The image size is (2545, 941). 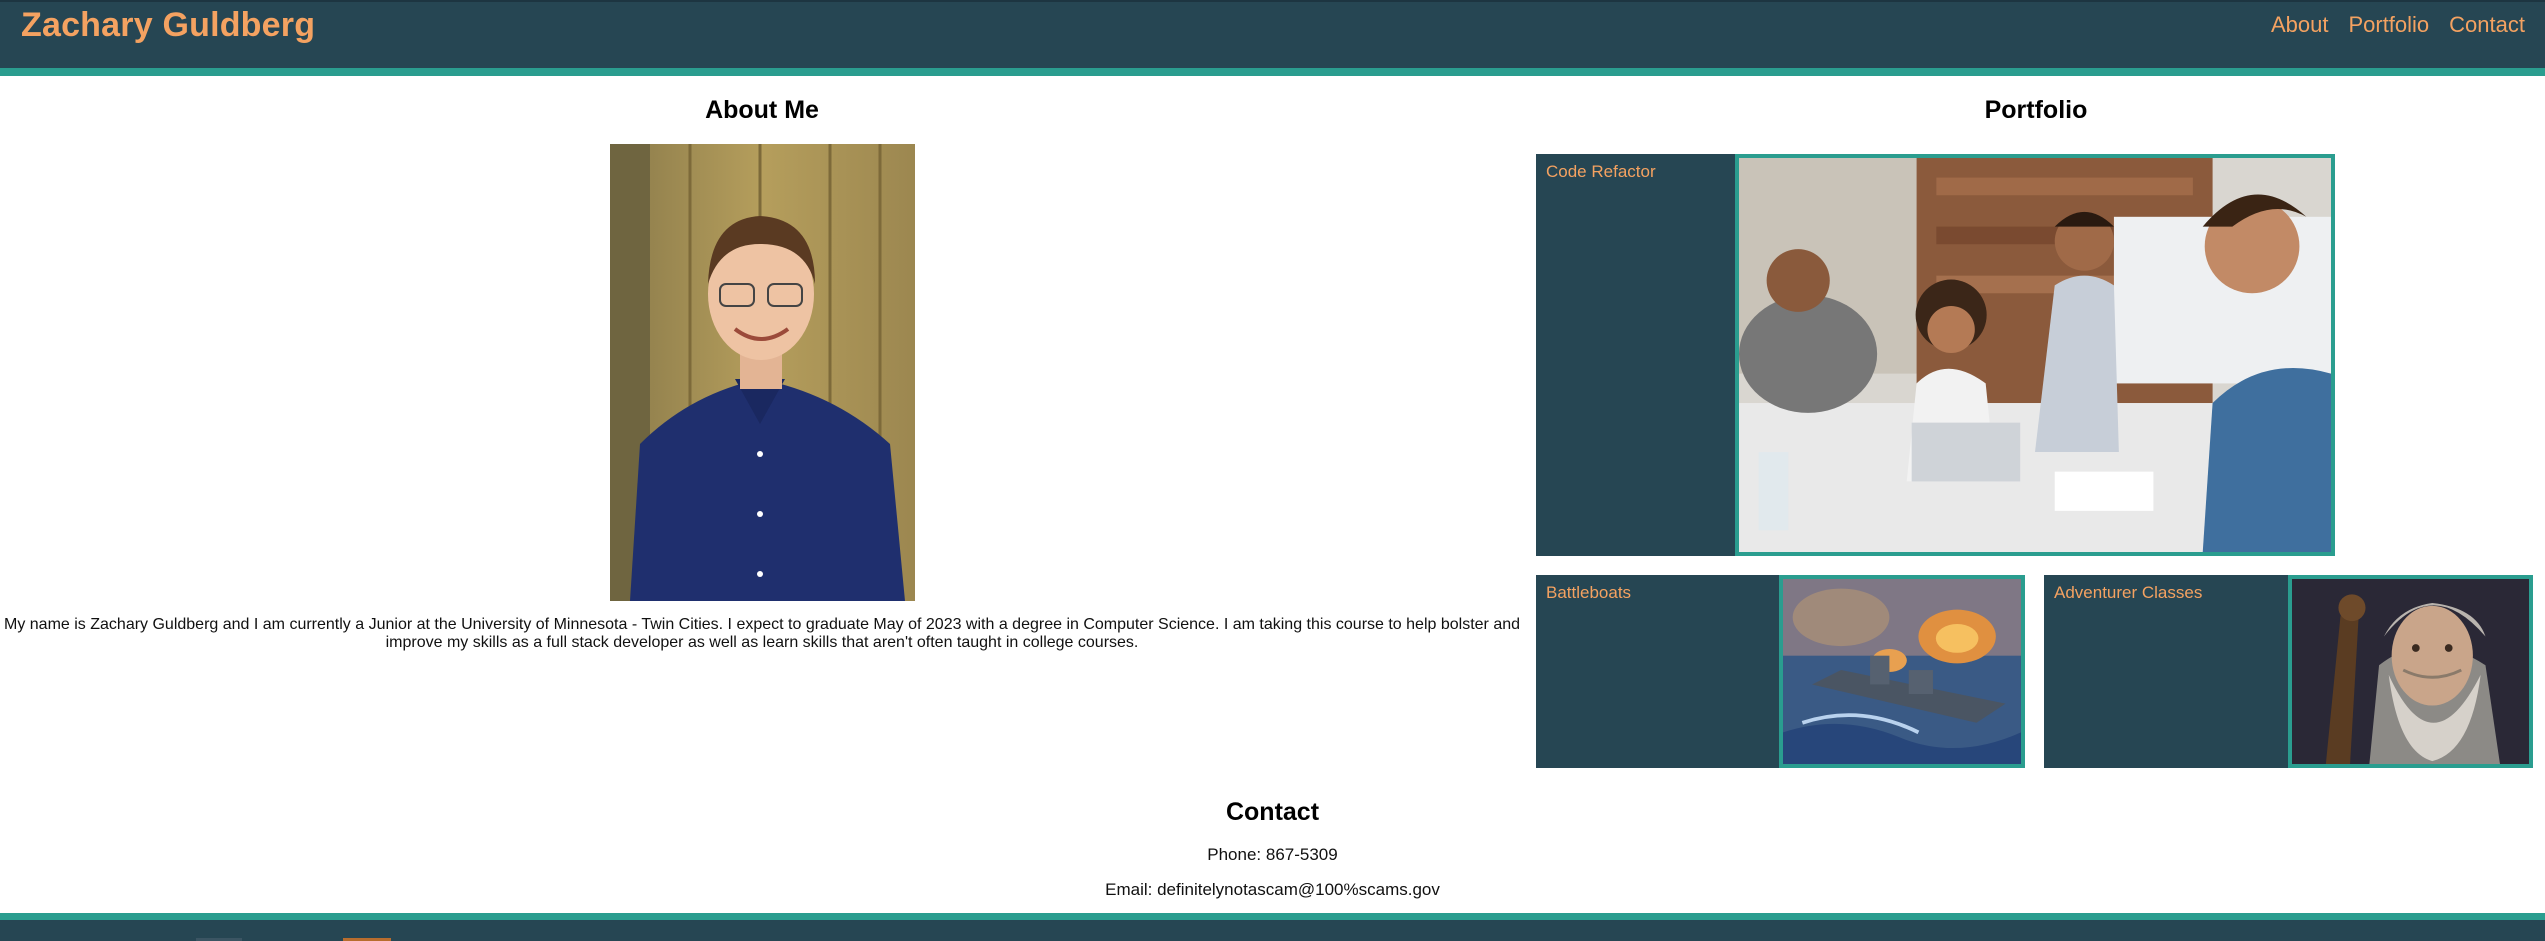 What do you see at coordinates (1272, 916) in the screenshot?
I see `footer-accent-stripe` at bounding box center [1272, 916].